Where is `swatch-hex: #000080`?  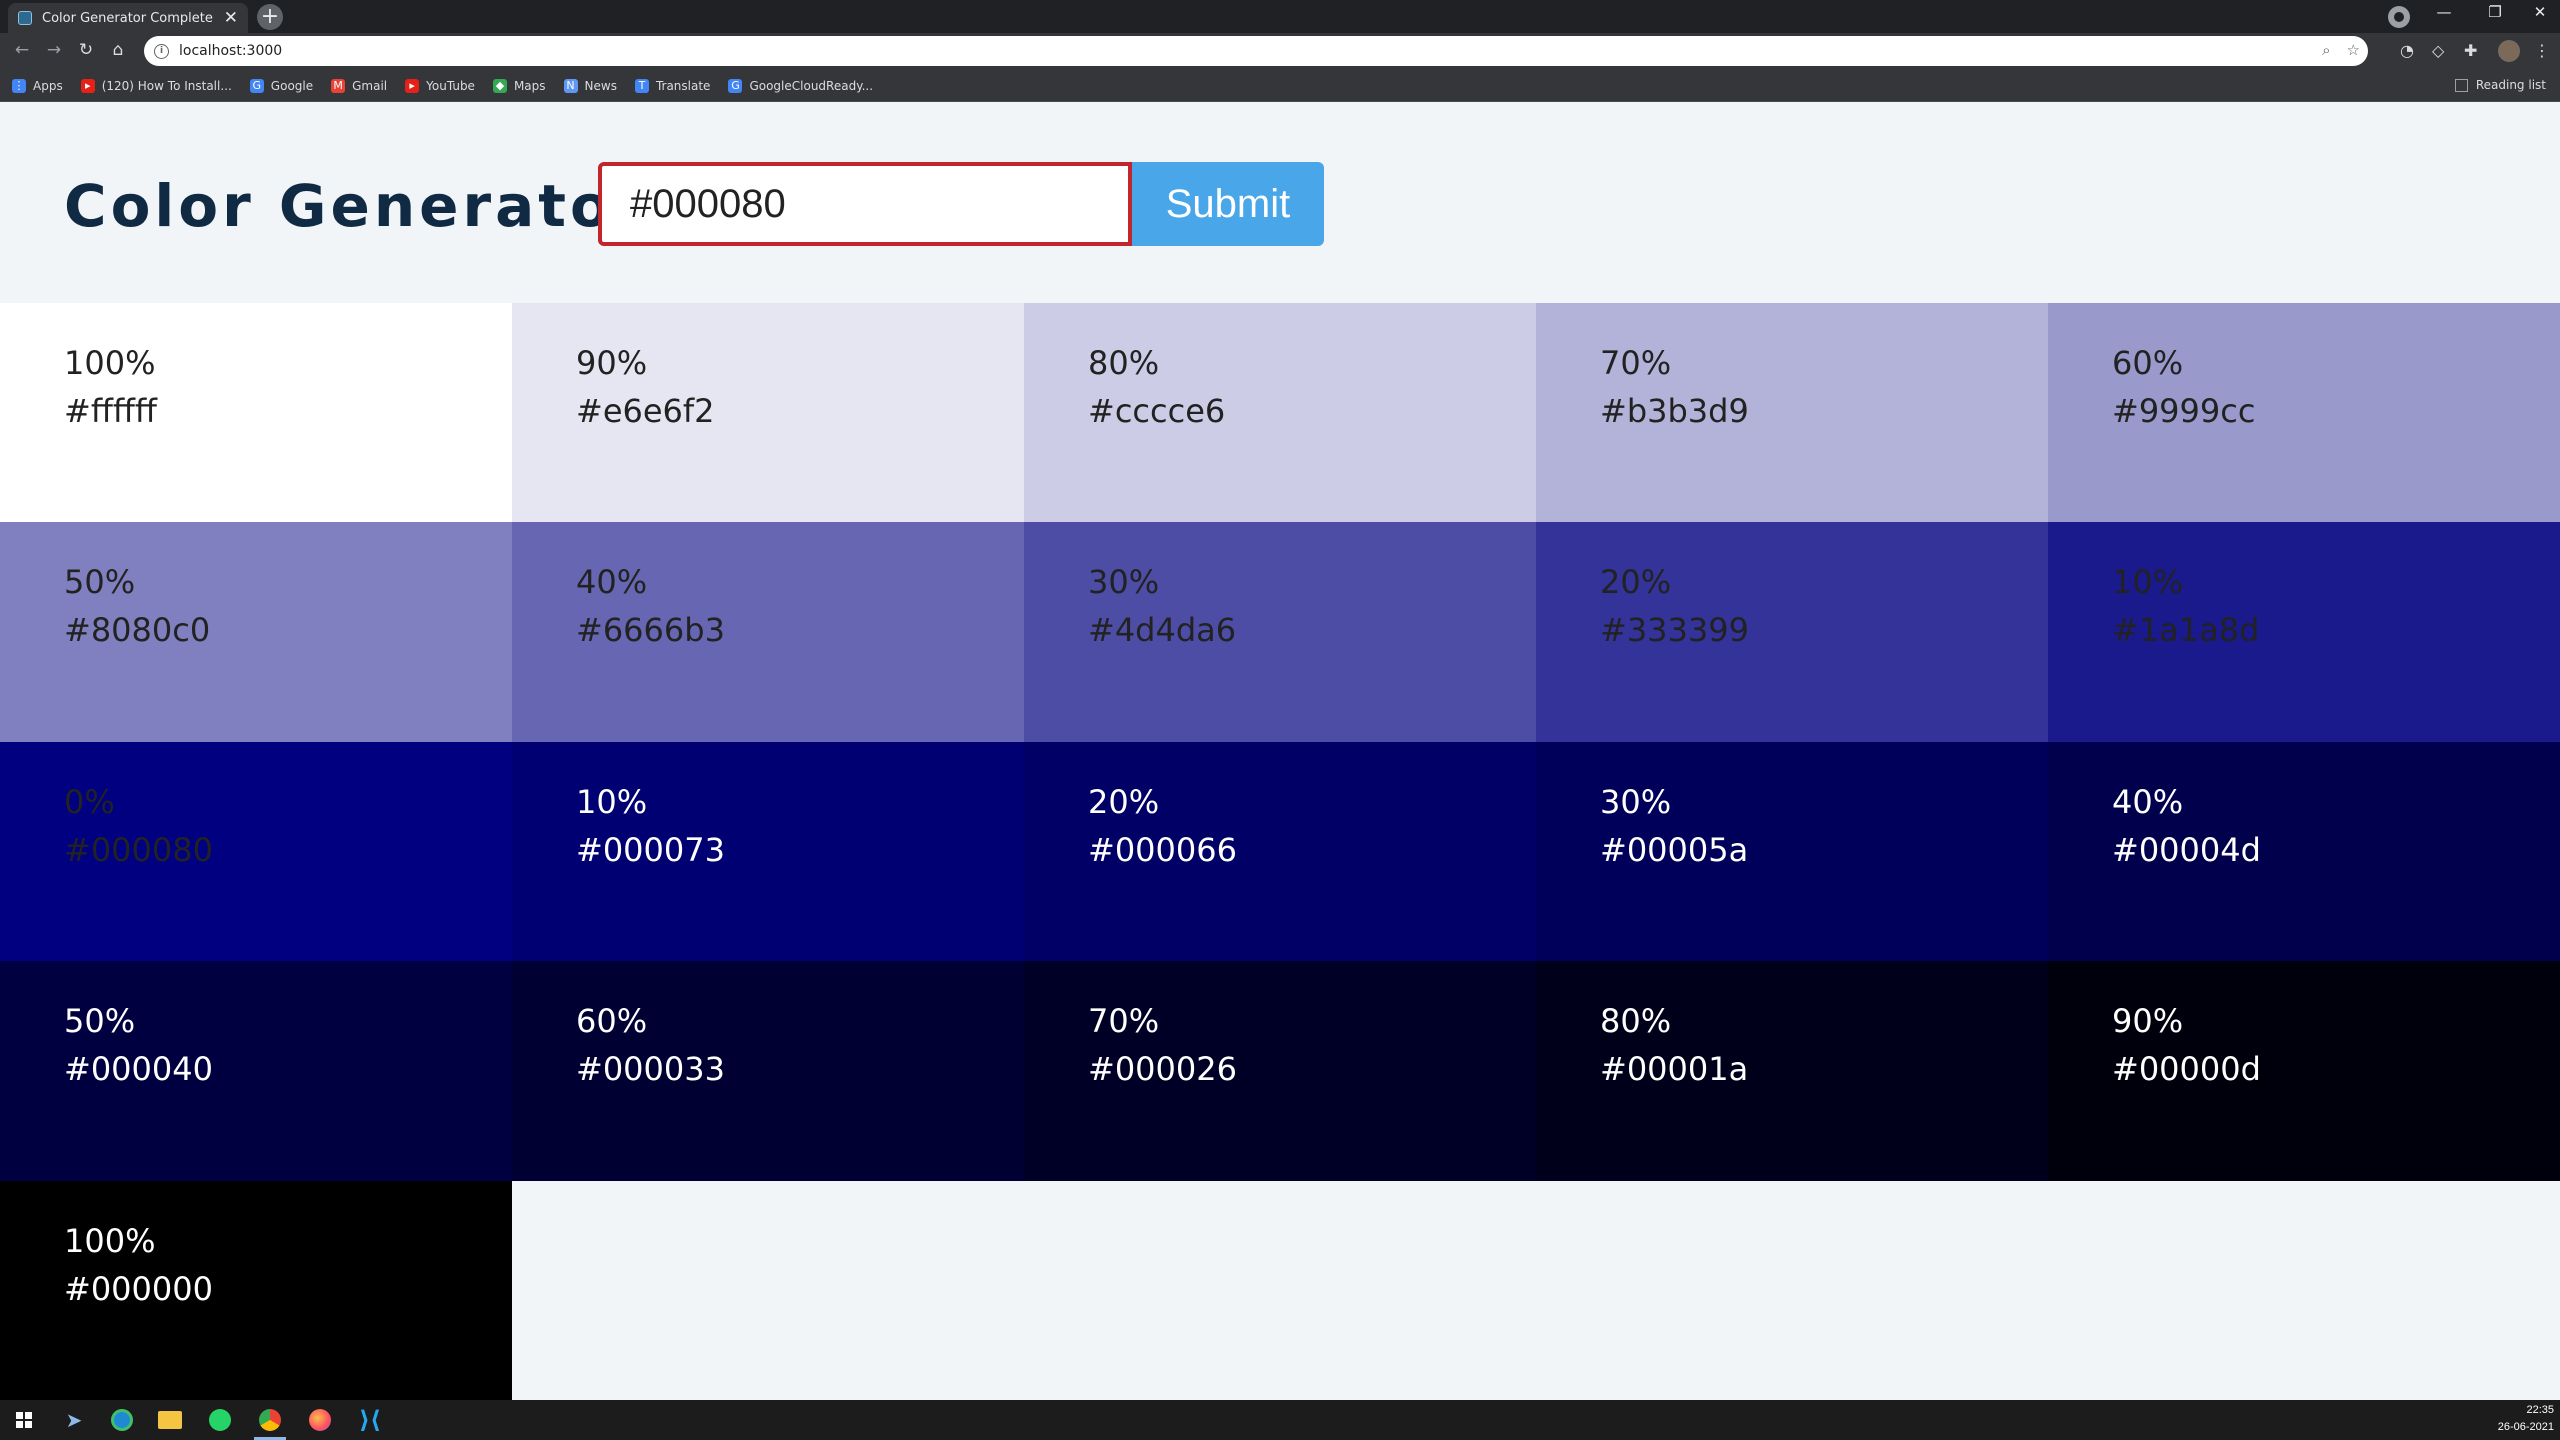 swatch-hex: #000080 is located at coordinates (138, 849).